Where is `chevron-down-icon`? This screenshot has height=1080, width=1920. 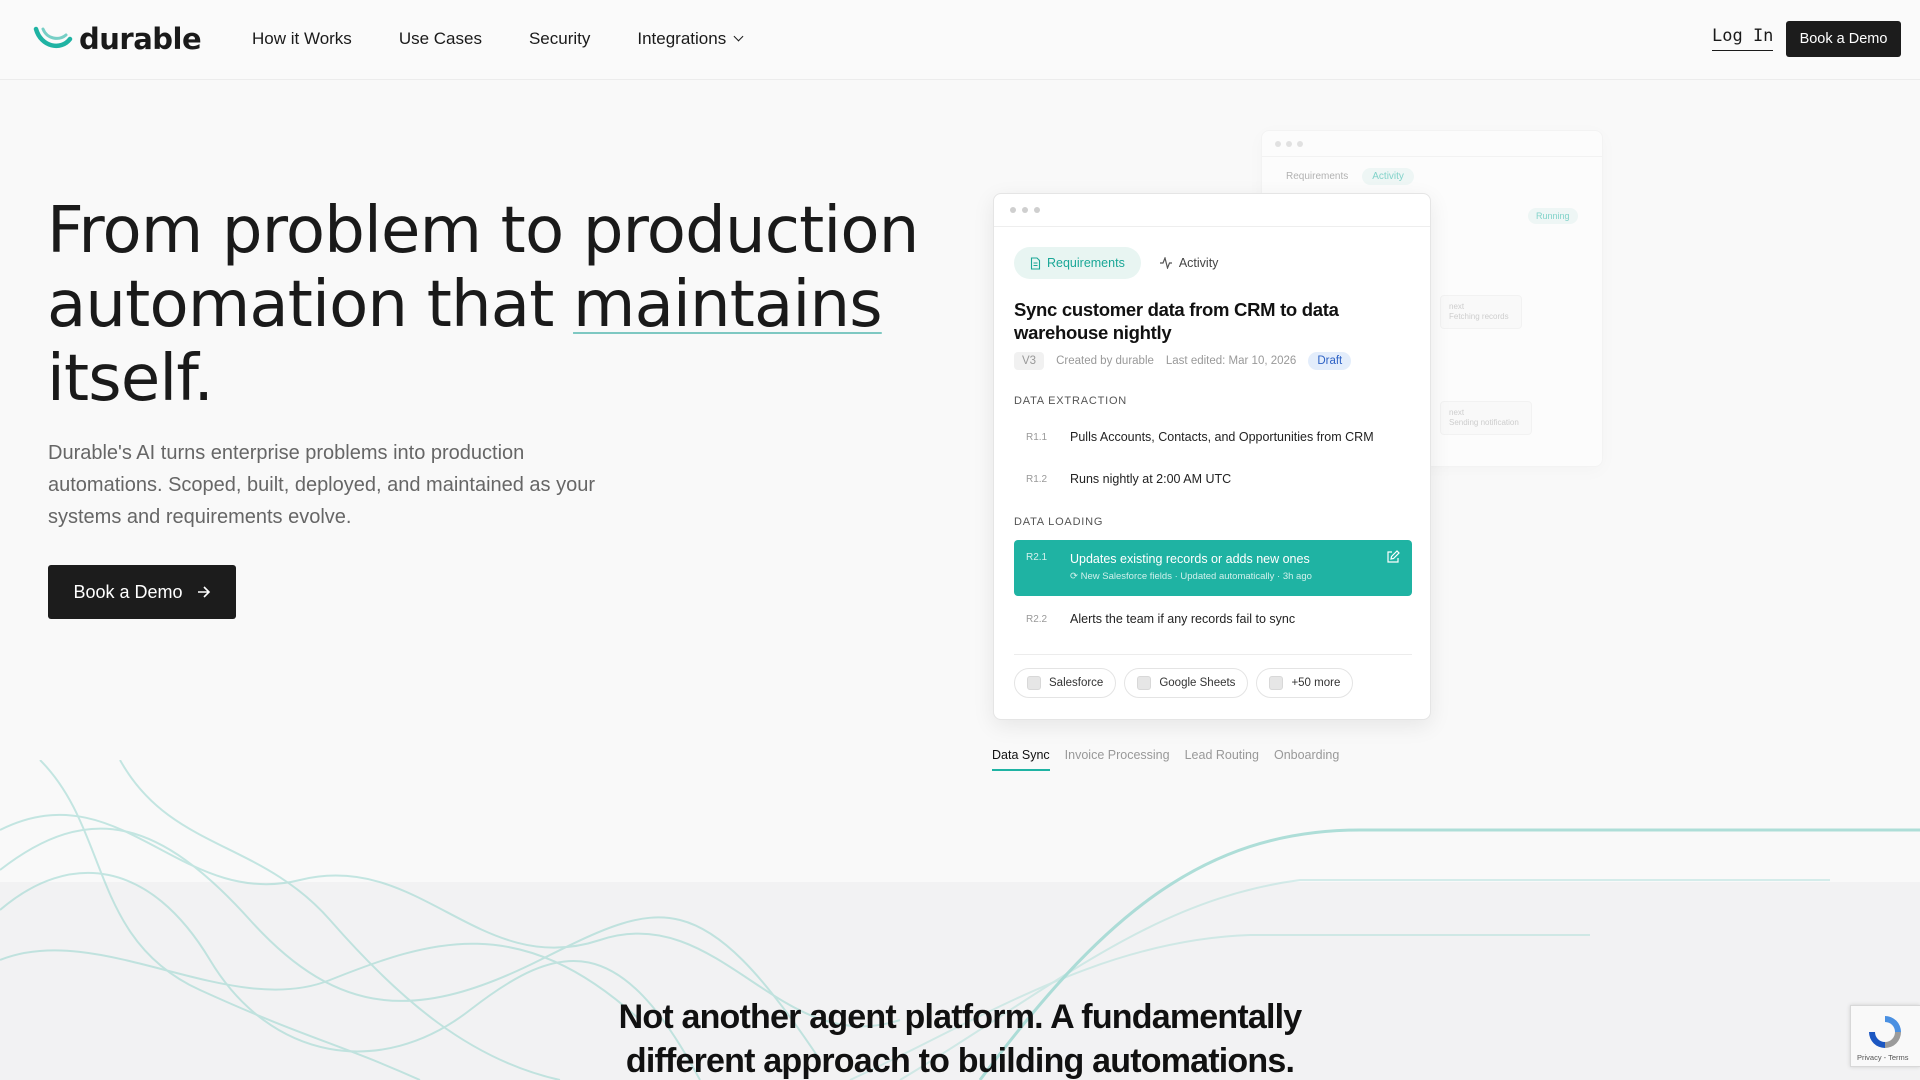 chevron-down-icon is located at coordinates (738, 36).